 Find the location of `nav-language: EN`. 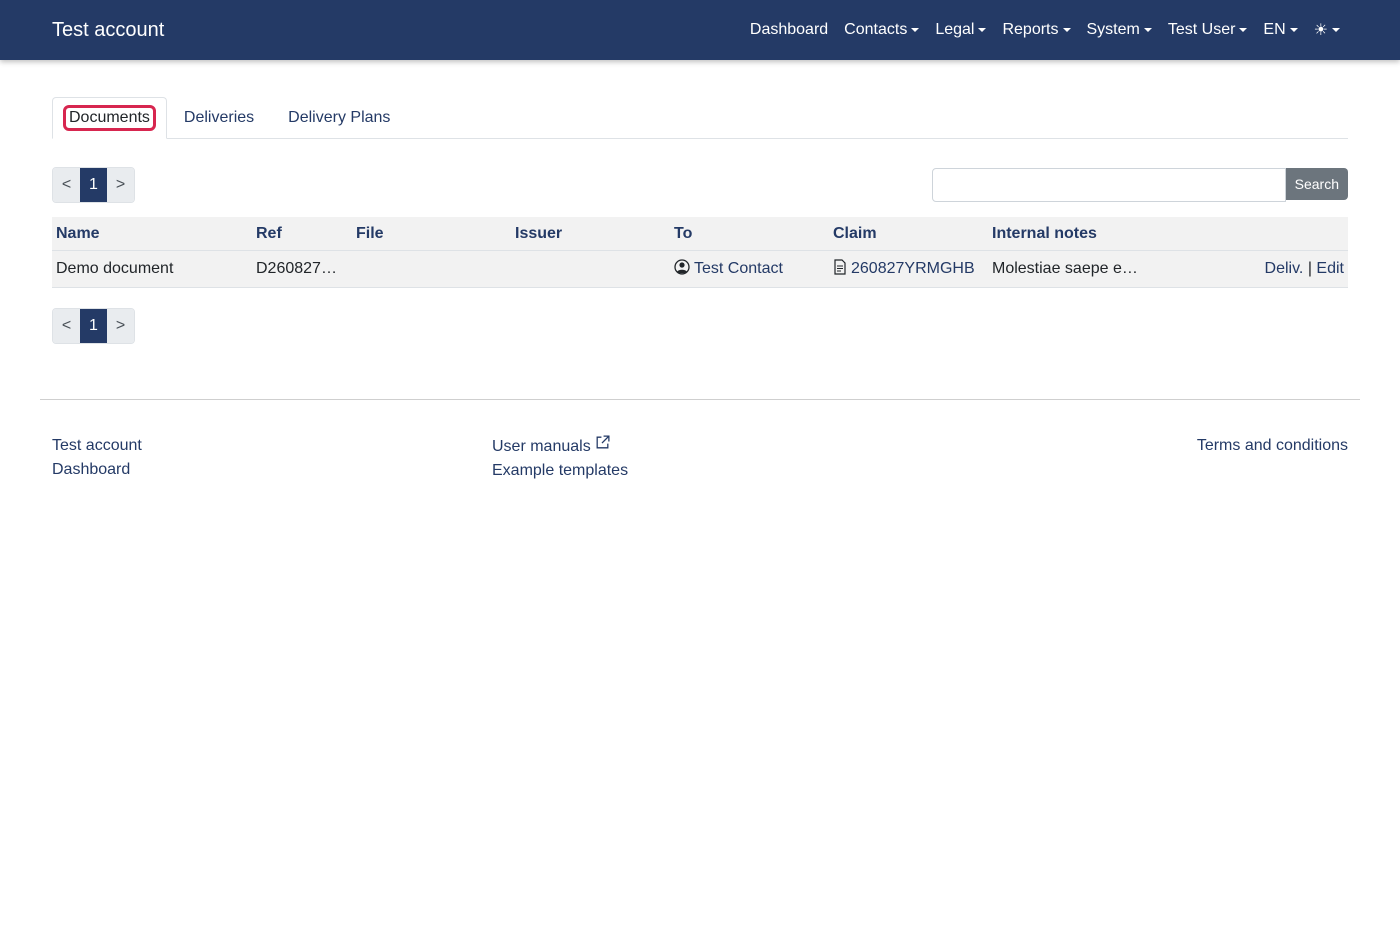

nav-language: EN is located at coordinates (1280, 30).